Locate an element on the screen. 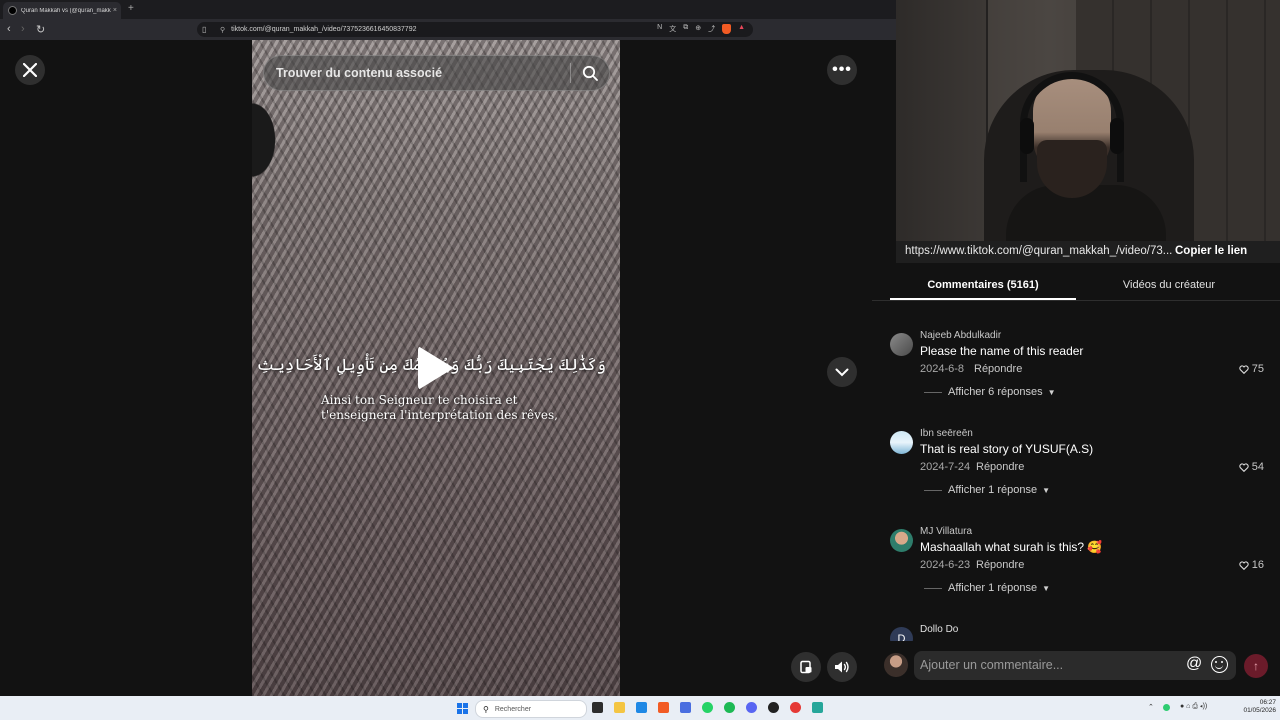  search-input: Trouver du contenu associé is located at coordinates (417, 73).